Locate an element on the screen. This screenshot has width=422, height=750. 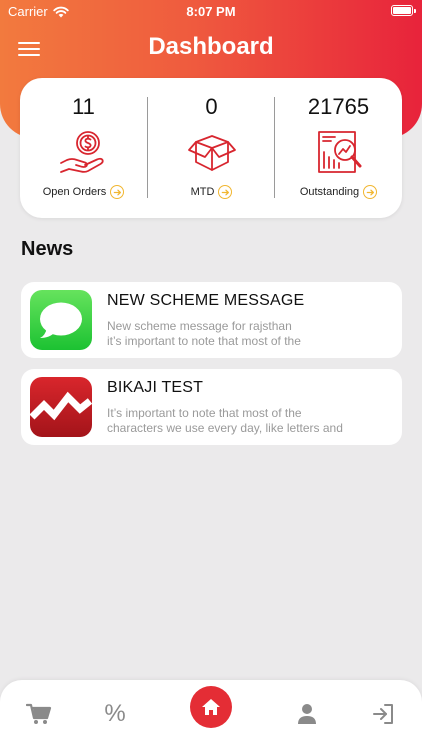
stat-value: 21765 is located at coordinates (338, 106).